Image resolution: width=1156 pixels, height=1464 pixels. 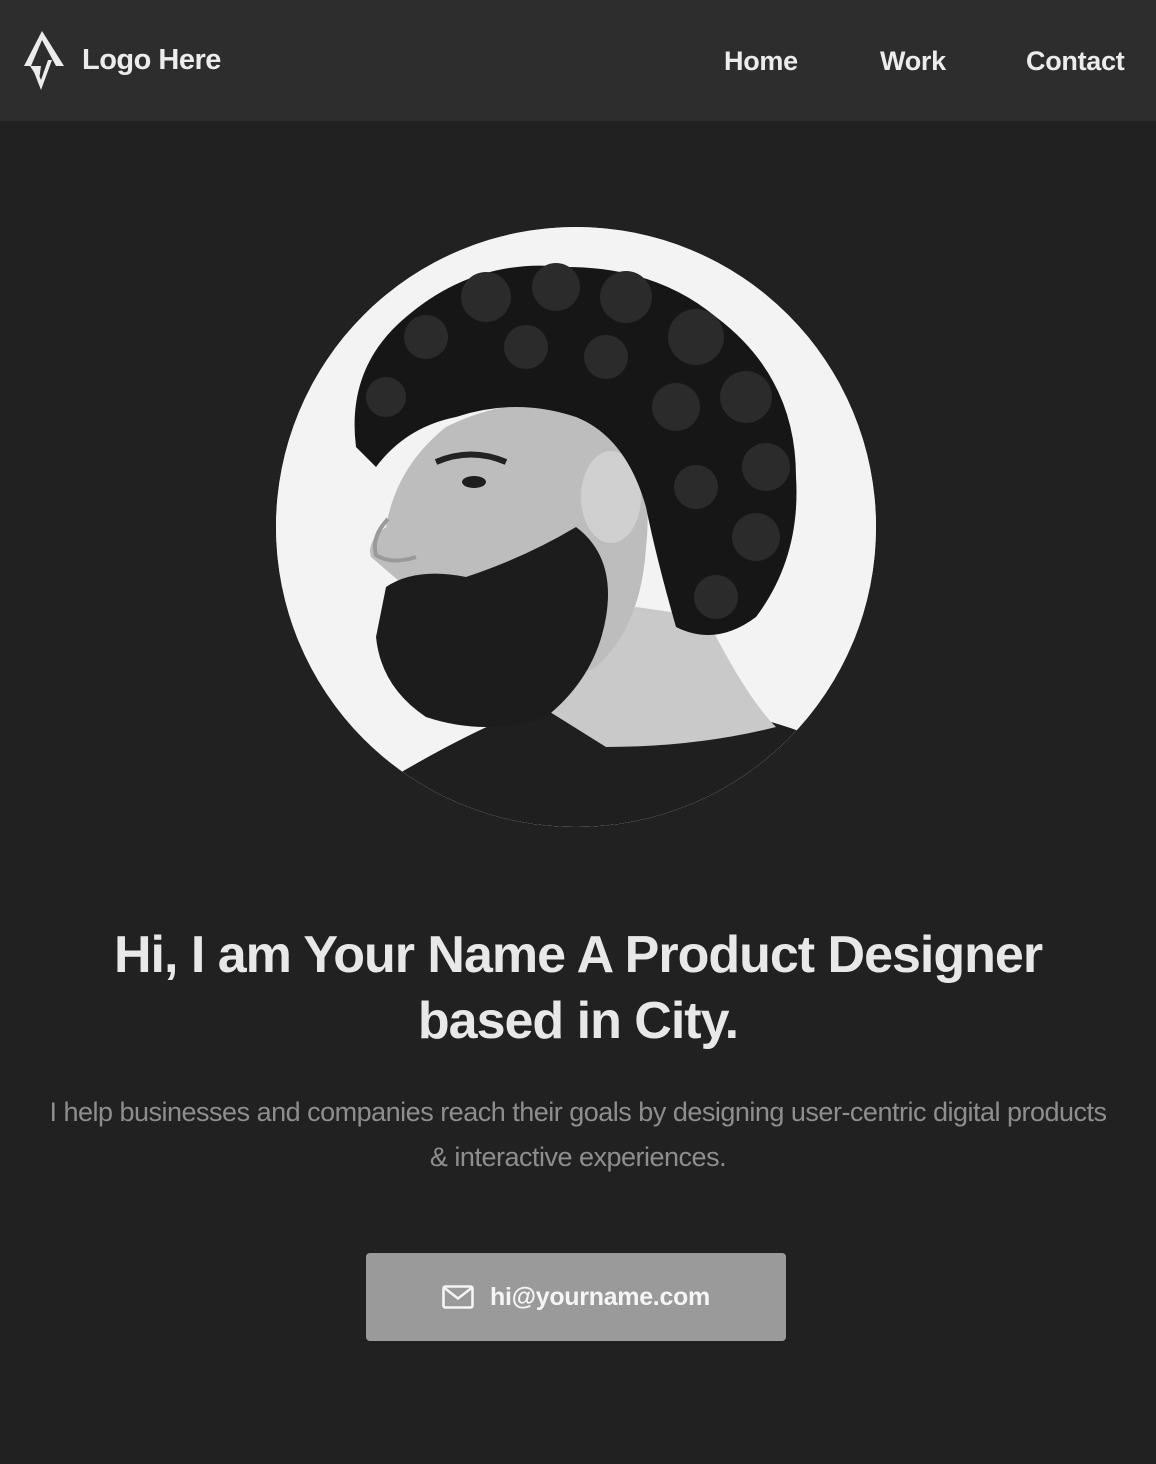 I want to click on email-button: hi@yourname.com, so click(x=576, y=1297).